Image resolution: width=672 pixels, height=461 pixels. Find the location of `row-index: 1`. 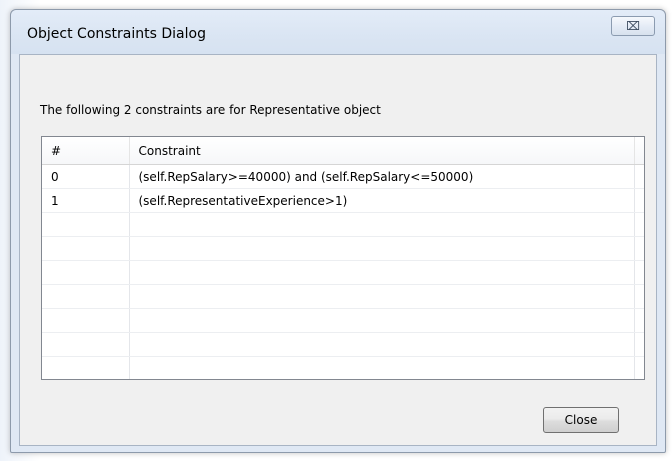

row-index: 1 is located at coordinates (86, 200).